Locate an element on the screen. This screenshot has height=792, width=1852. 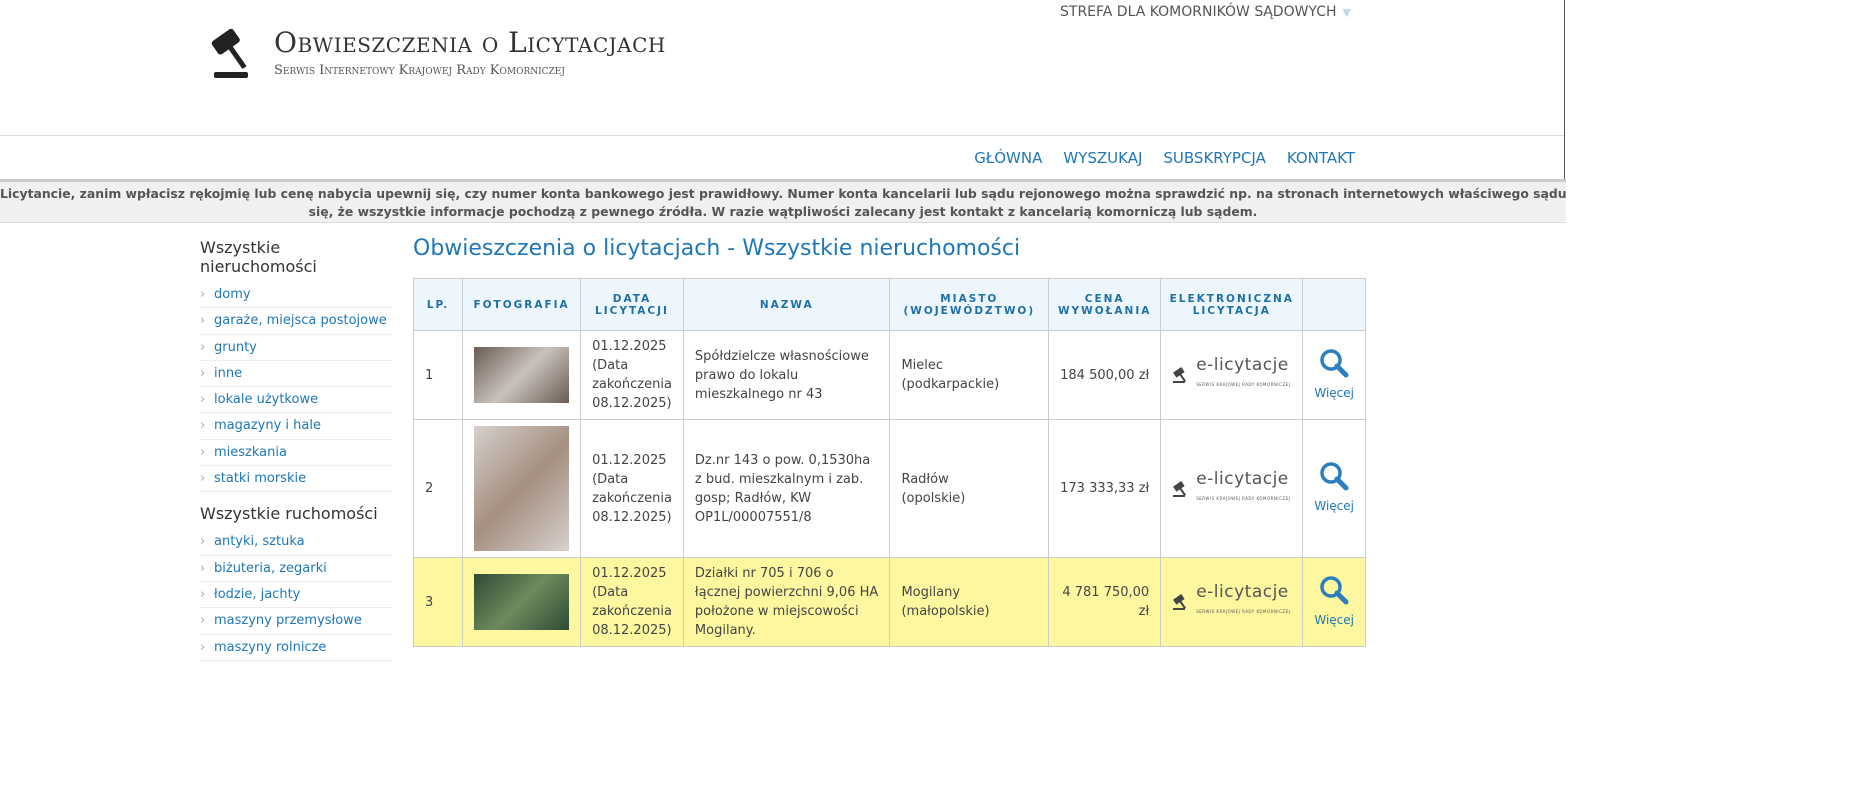
sidebar-item: lokale użytkowe is located at coordinates (296, 400).